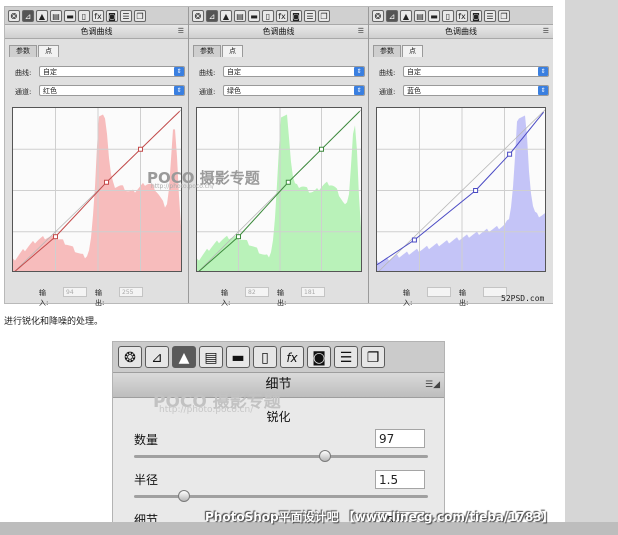 This screenshot has width=618, height=535. I want to click on curve-select-value: 自定, so click(414, 72).